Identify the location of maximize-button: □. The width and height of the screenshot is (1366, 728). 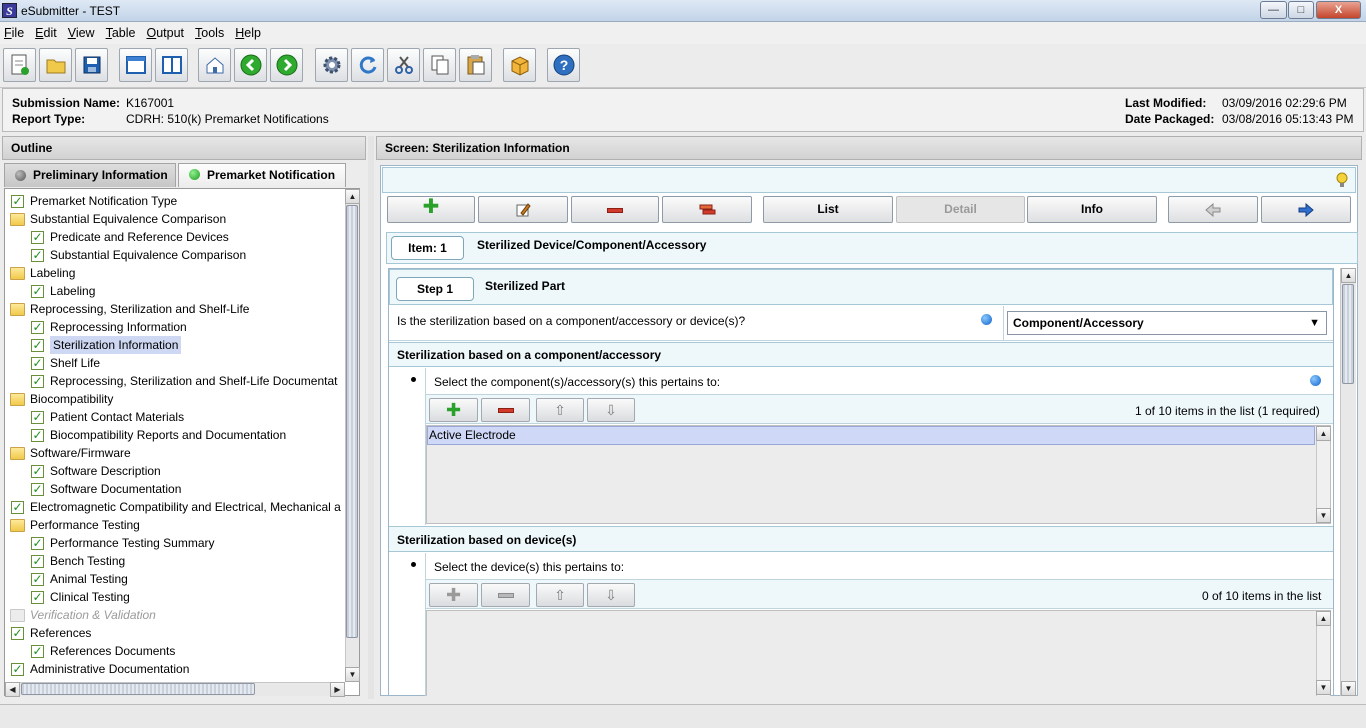
(1301, 10).